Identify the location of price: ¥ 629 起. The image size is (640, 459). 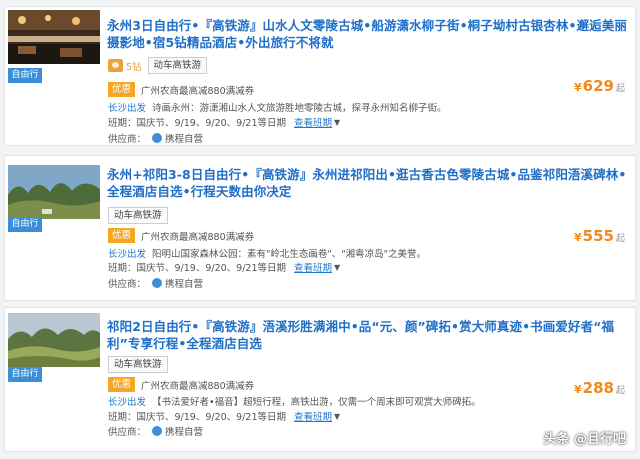
(599, 86).